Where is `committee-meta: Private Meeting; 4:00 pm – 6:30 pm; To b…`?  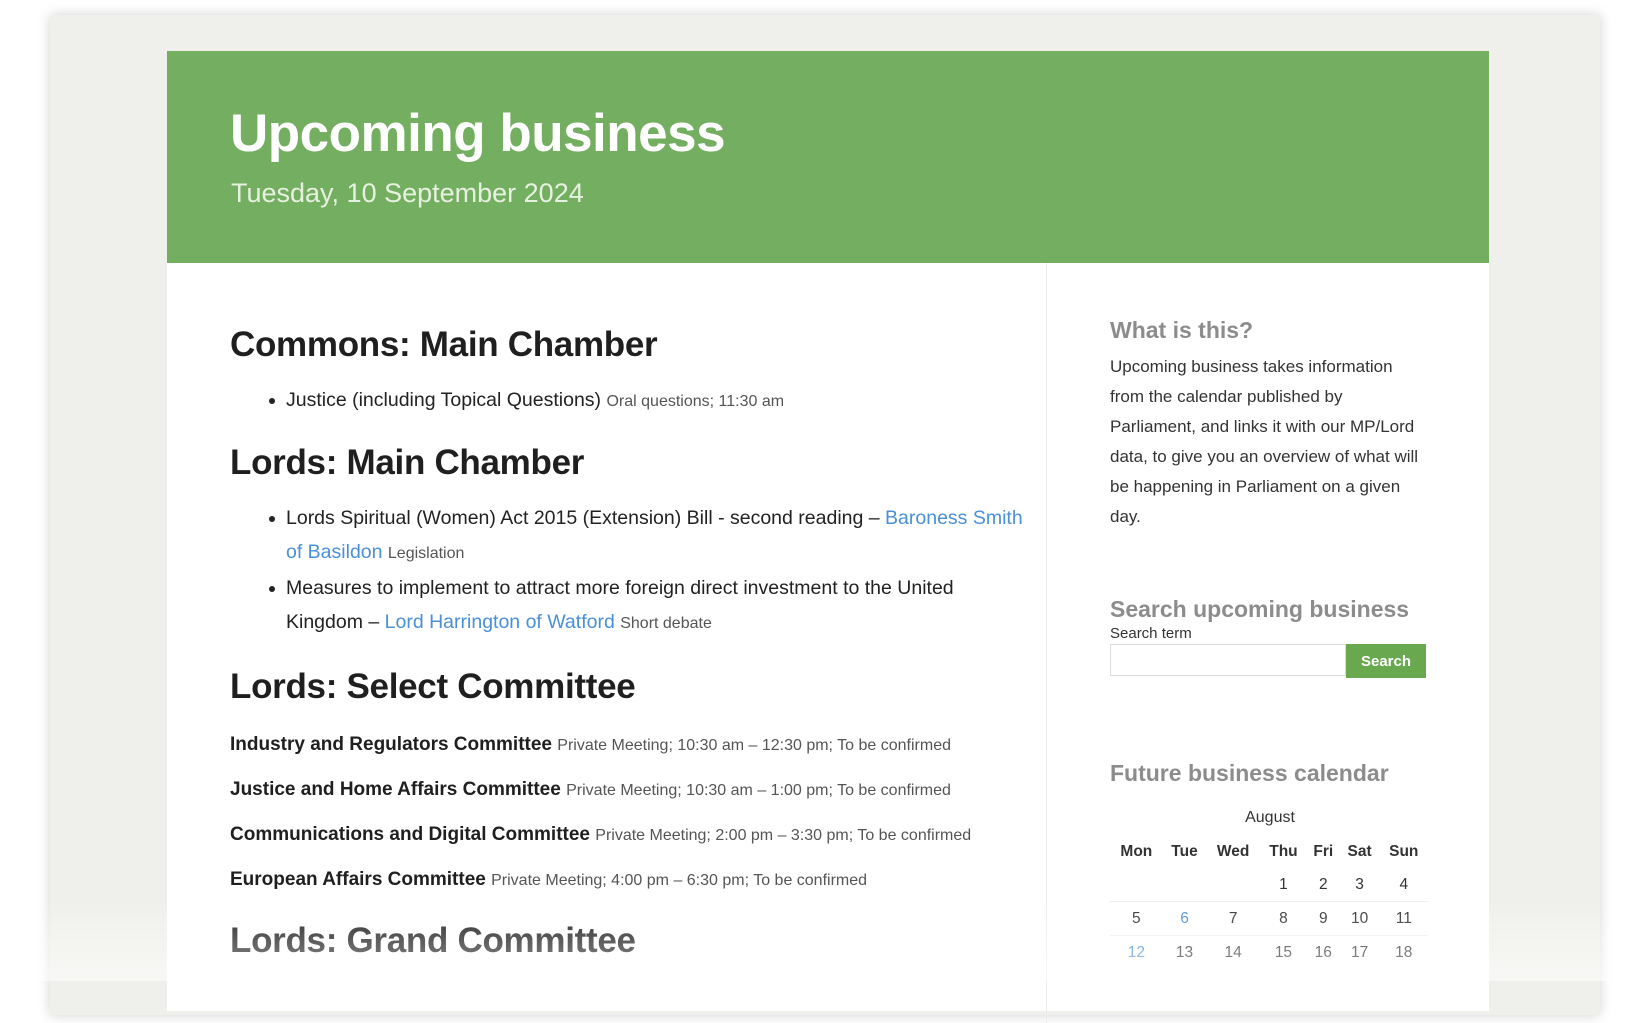 committee-meta: Private Meeting; 4:00 pm – 6:30 pm; To b… is located at coordinates (679, 880).